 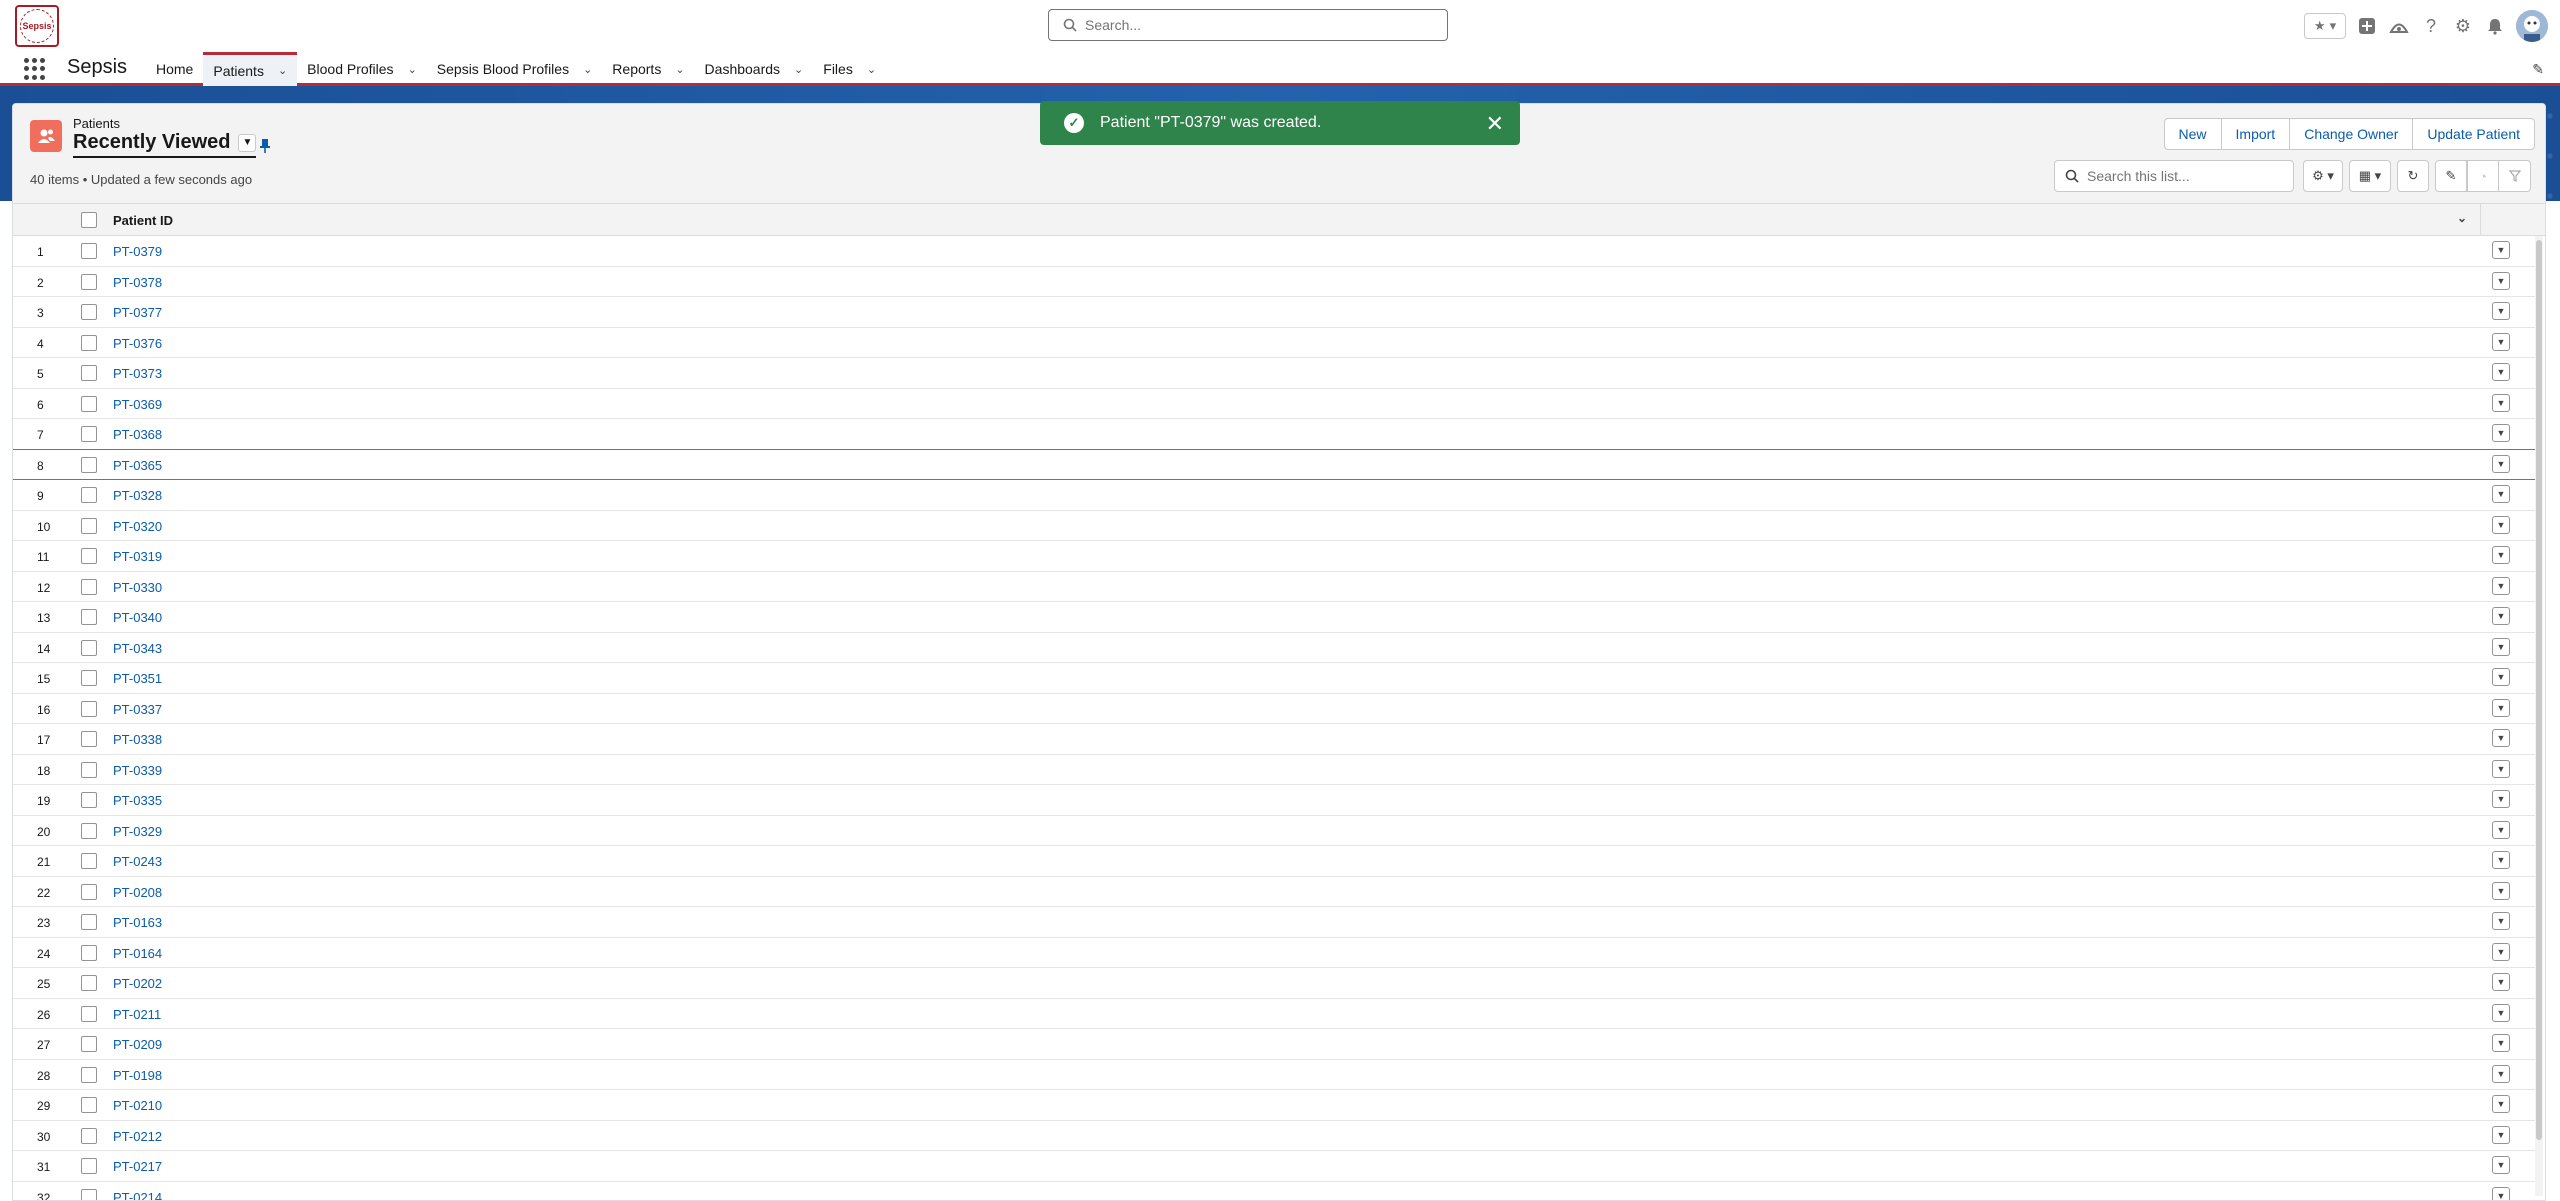 What do you see at coordinates (137, 587) in the screenshot?
I see `patient-id-link: PT-0330` at bounding box center [137, 587].